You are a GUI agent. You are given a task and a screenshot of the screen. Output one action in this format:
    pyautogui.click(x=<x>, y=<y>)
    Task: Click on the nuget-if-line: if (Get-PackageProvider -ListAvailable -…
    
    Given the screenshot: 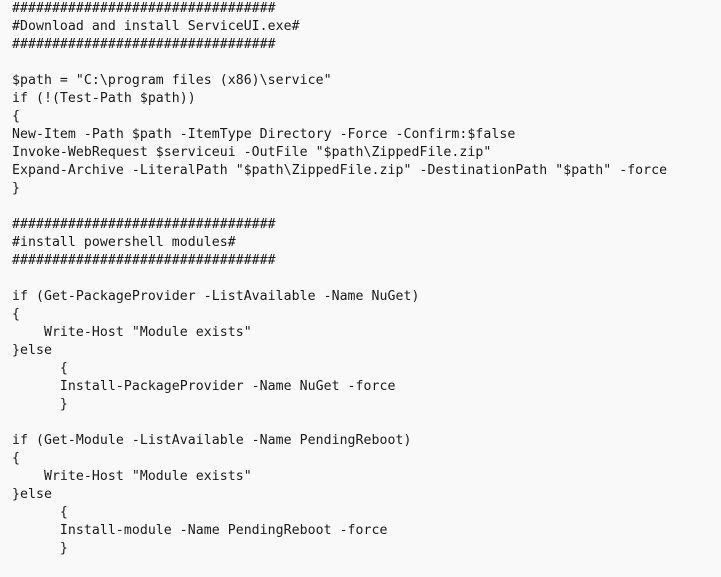 What is the action you would take?
    pyautogui.click(x=216, y=296)
    